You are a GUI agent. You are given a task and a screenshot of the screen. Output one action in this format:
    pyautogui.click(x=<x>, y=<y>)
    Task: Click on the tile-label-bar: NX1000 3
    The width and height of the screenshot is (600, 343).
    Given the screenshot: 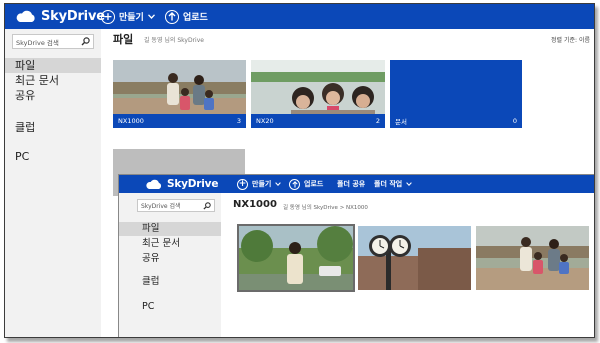 What is the action you would take?
    pyautogui.click(x=179, y=121)
    